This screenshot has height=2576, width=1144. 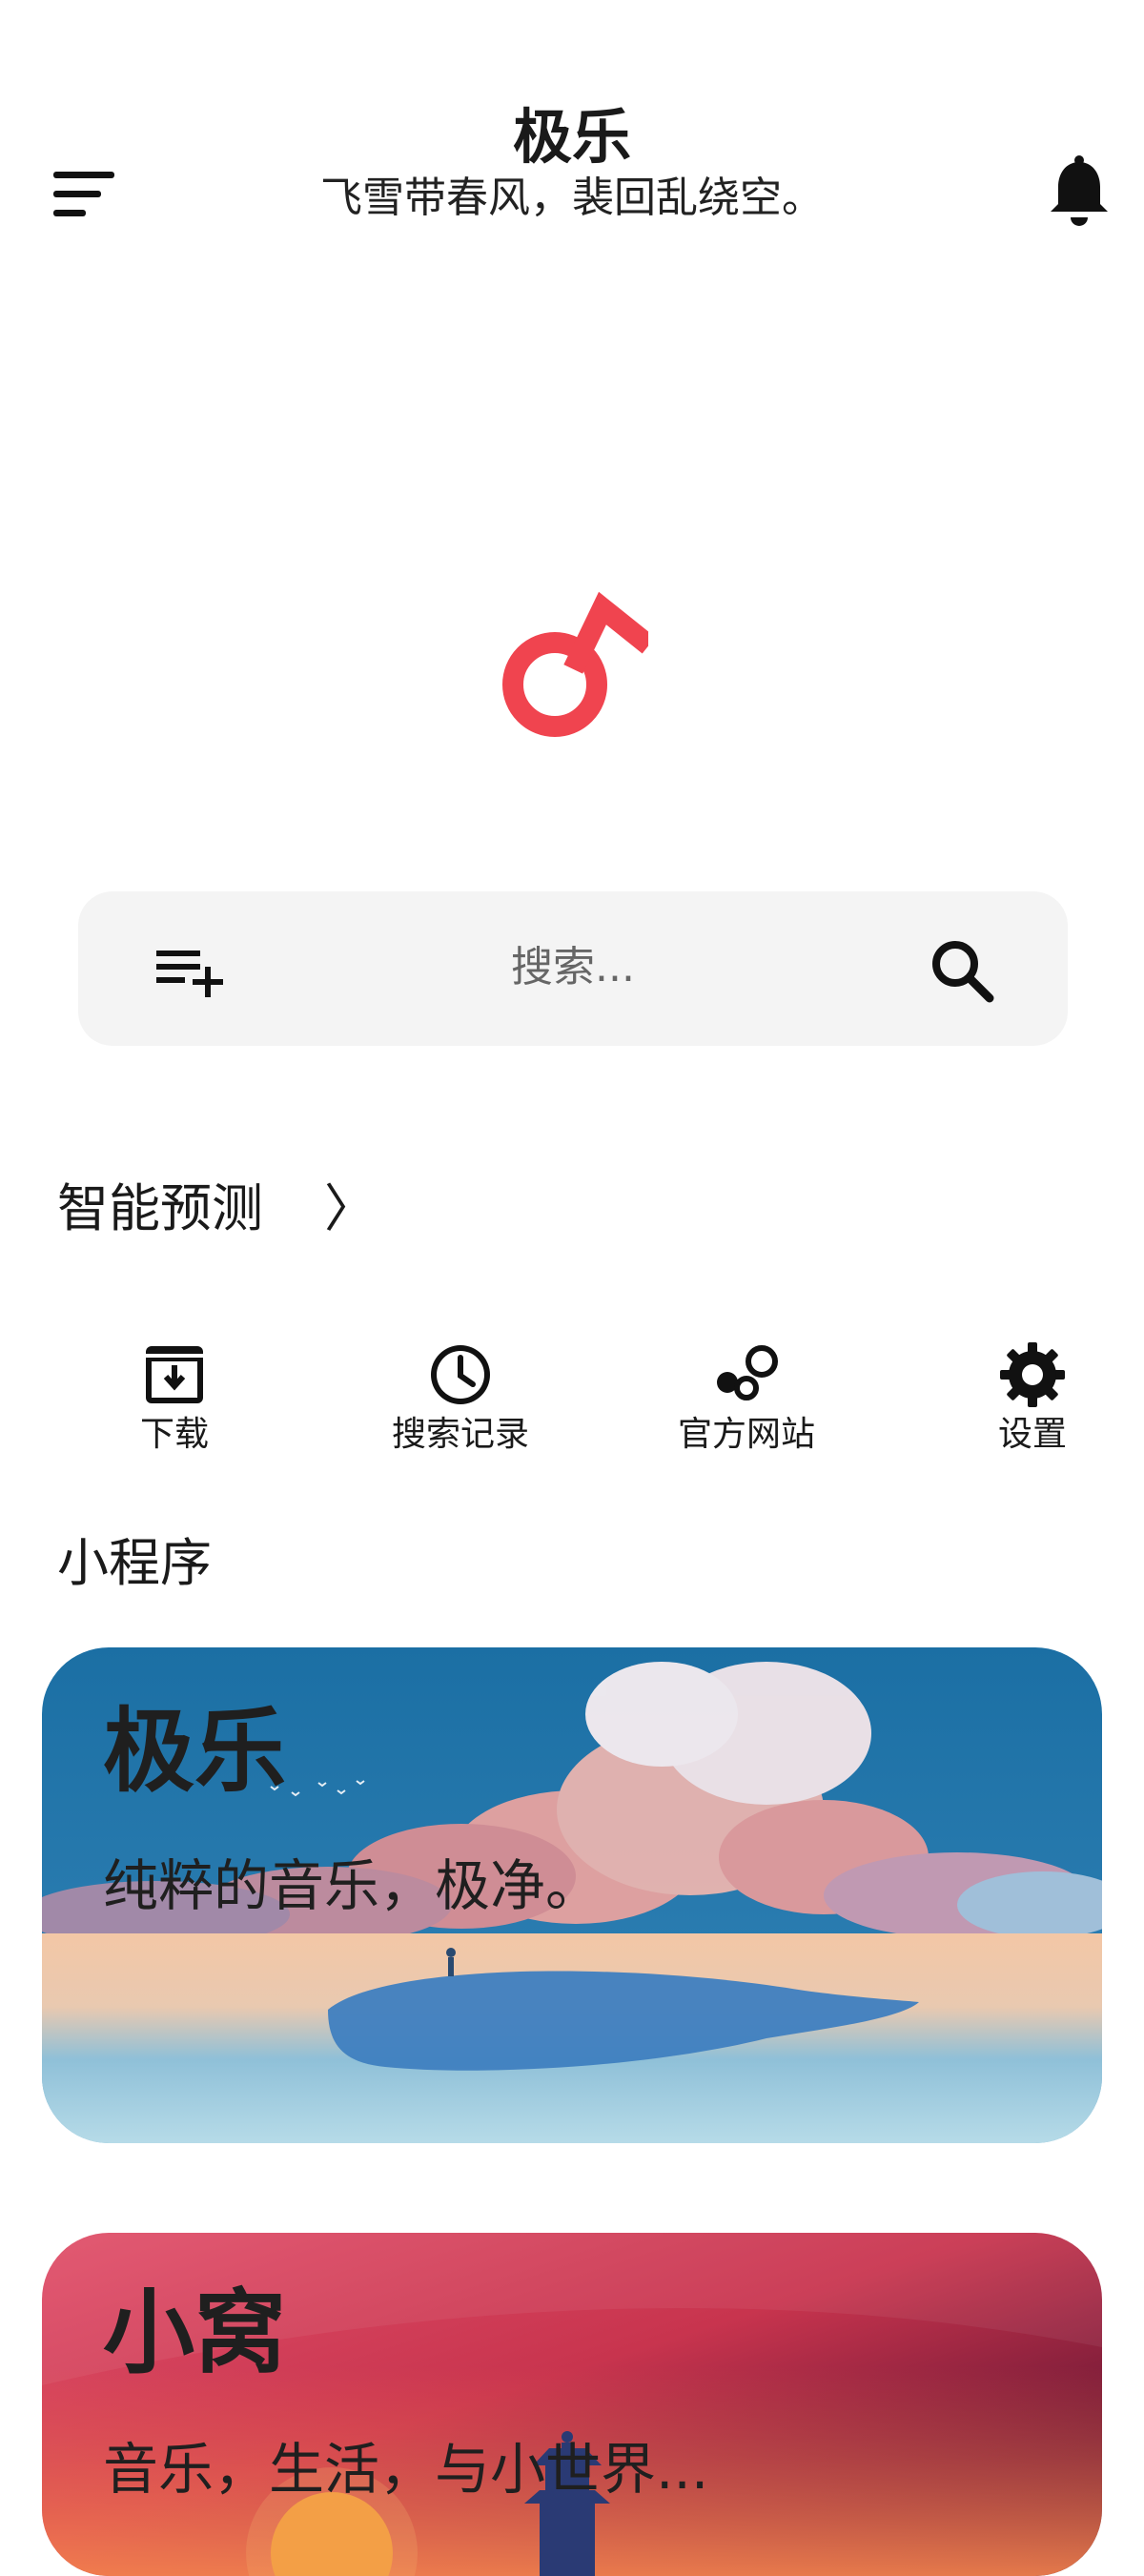 I want to click on bubbles-icon, so click(x=747, y=1372).